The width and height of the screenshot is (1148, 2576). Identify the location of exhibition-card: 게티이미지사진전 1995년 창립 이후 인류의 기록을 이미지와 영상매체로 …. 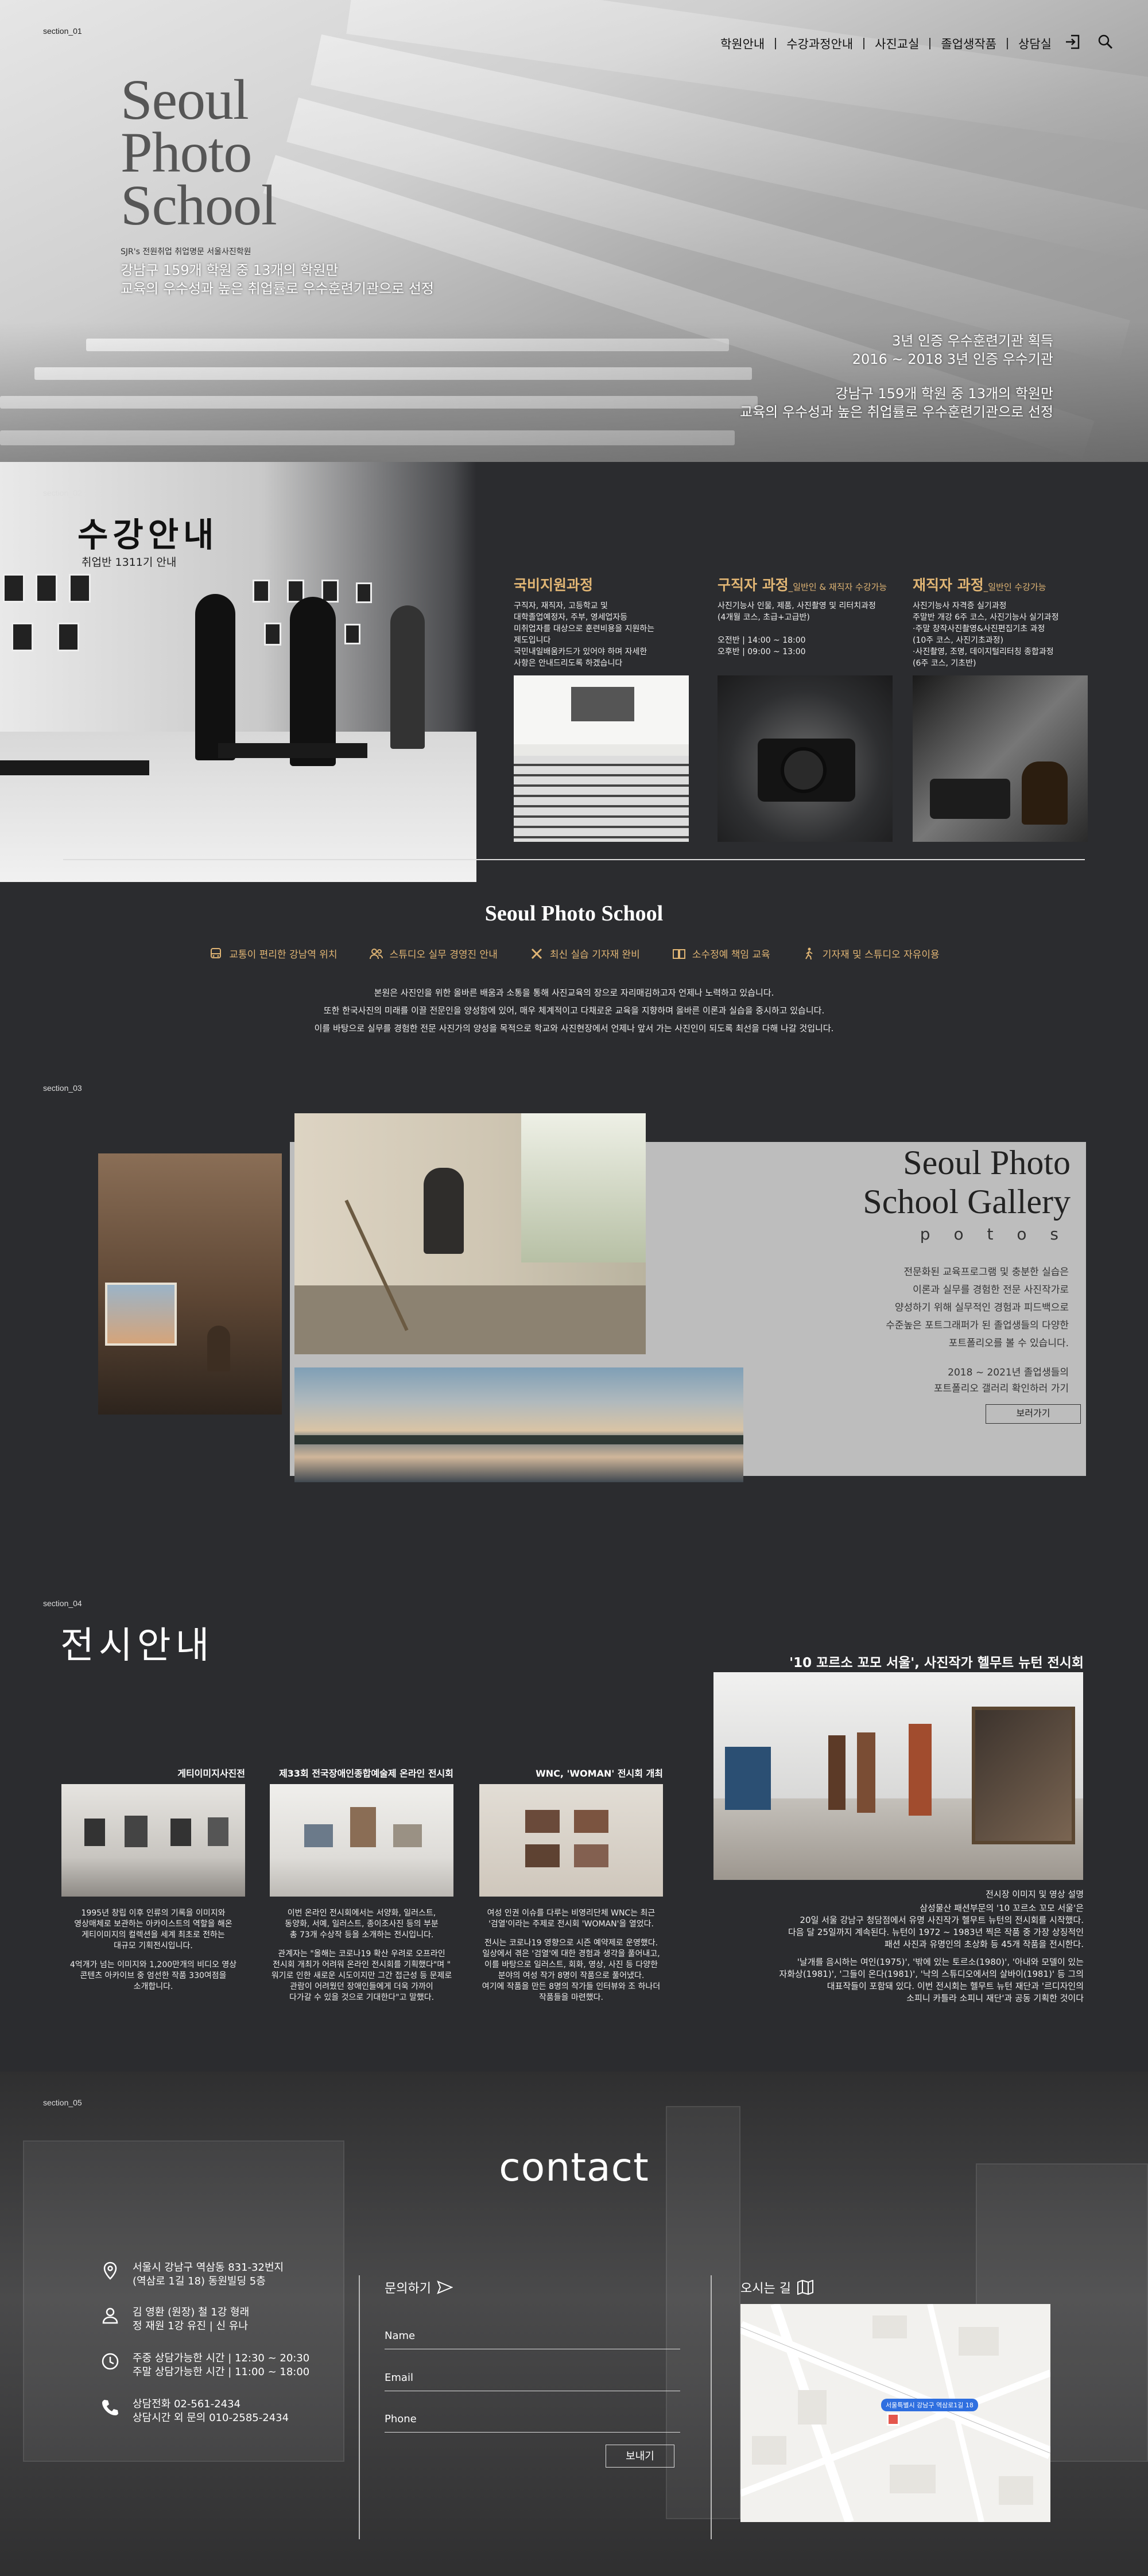
(153, 1879).